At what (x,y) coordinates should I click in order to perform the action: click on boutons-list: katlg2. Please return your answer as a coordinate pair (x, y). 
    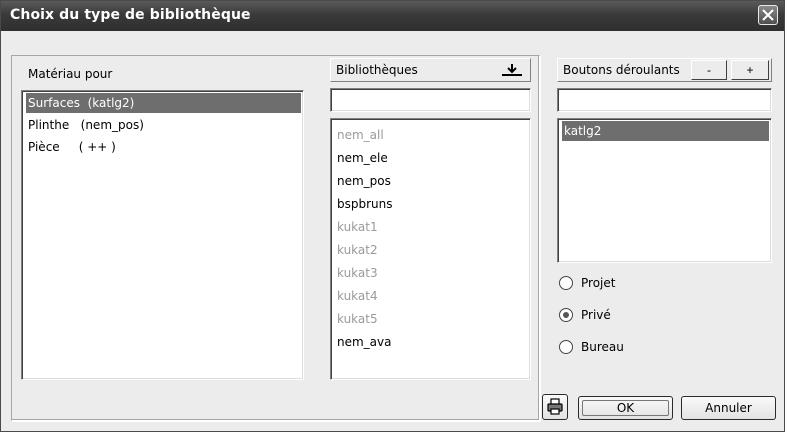
    Looking at the image, I should click on (664, 190).